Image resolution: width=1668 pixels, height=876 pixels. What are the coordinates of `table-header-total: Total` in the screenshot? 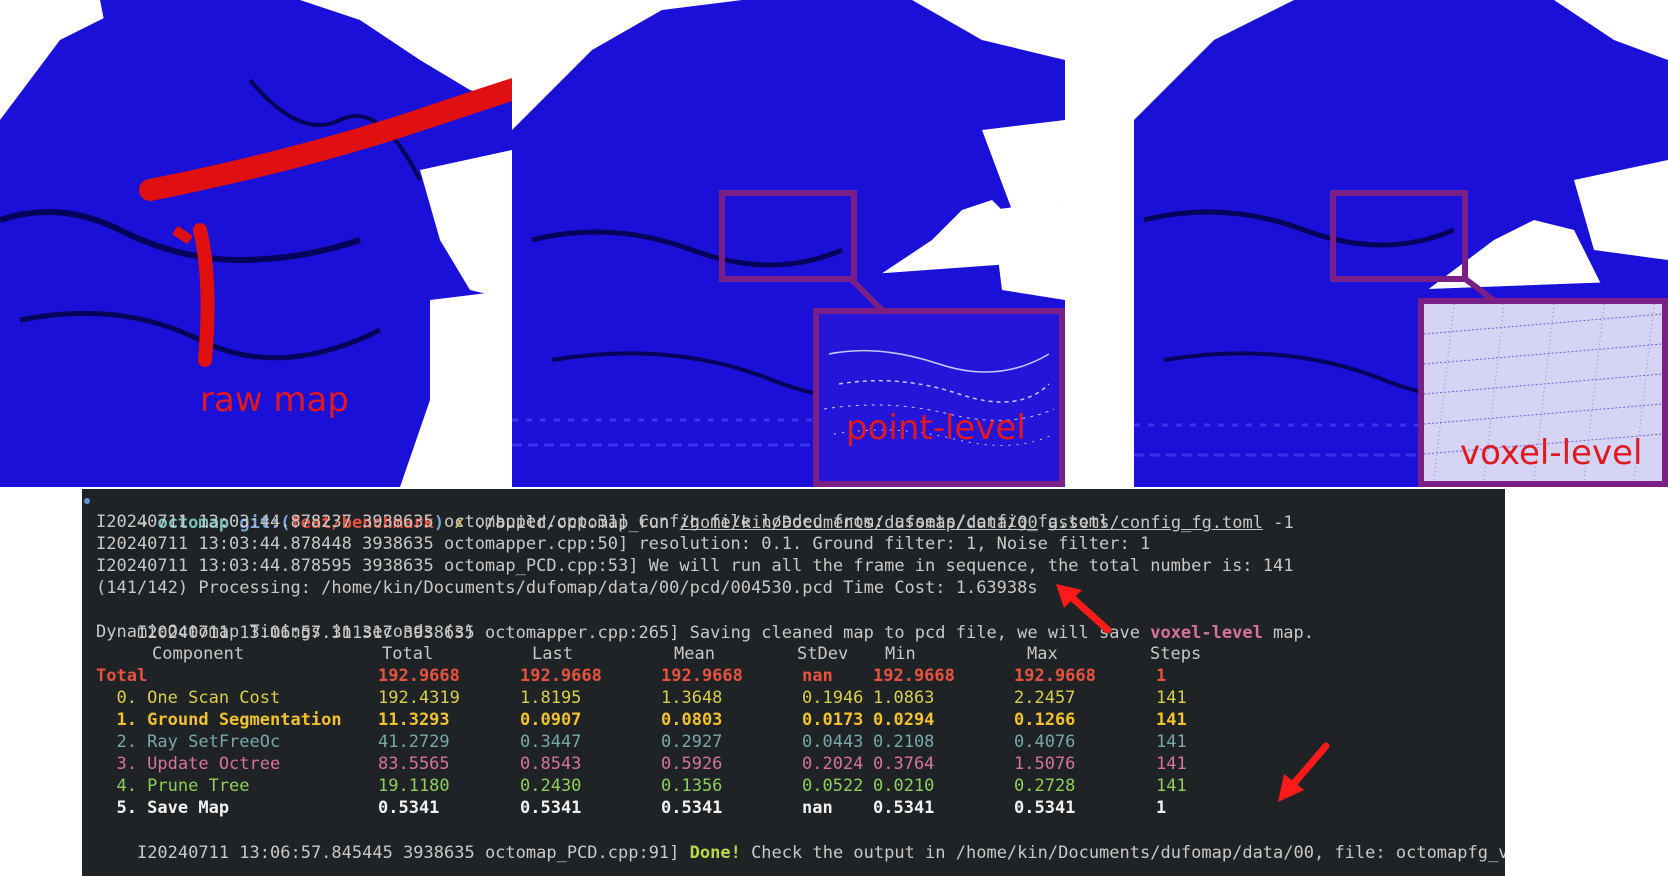 It's located at (408, 654).